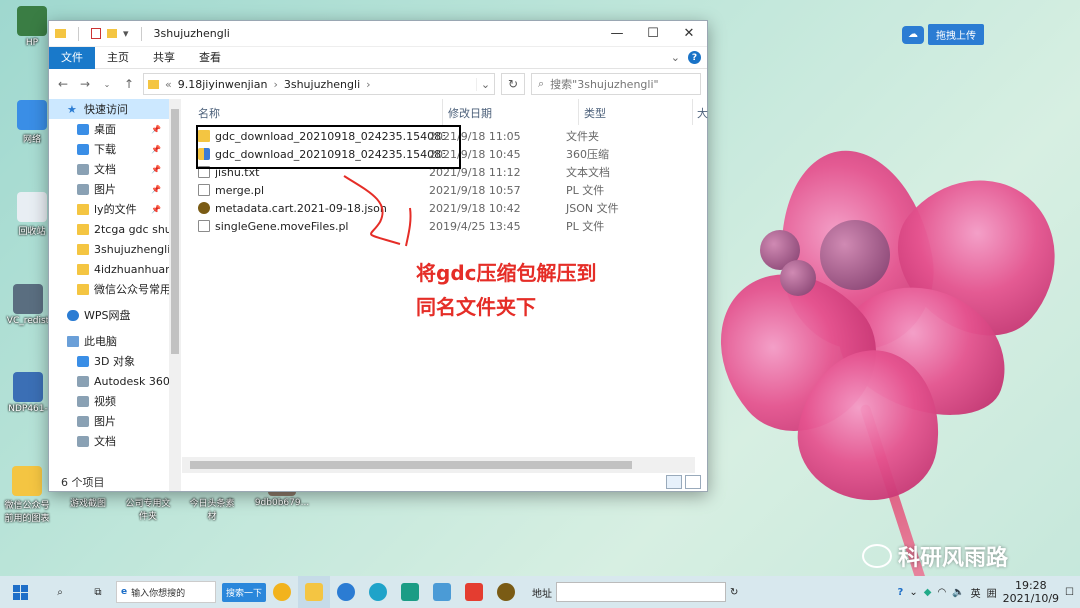  I want to click on drag-upload-button: ☁ 拖拽上传, so click(943, 34).